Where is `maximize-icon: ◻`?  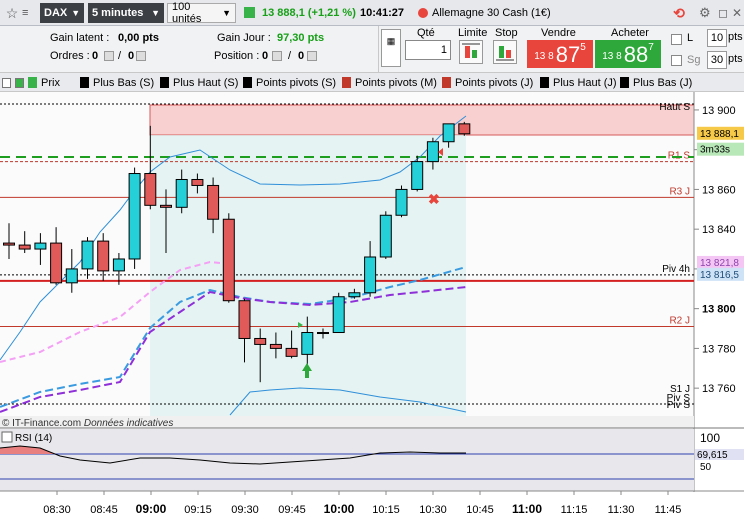 maximize-icon: ◻ is located at coordinates (725, 13).